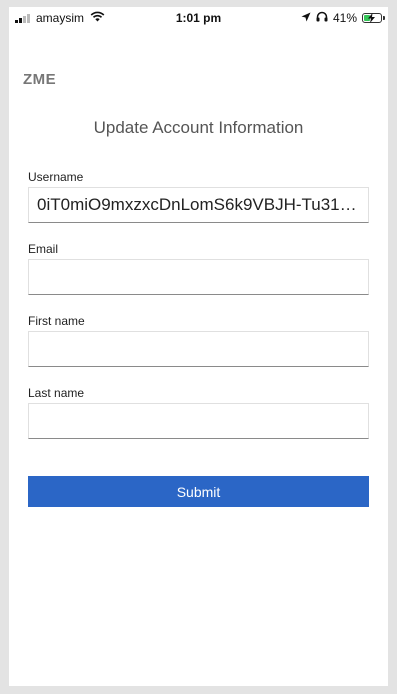 The image size is (397, 694). What do you see at coordinates (198, 127) in the screenshot?
I see `page-title: Update Account Information` at bounding box center [198, 127].